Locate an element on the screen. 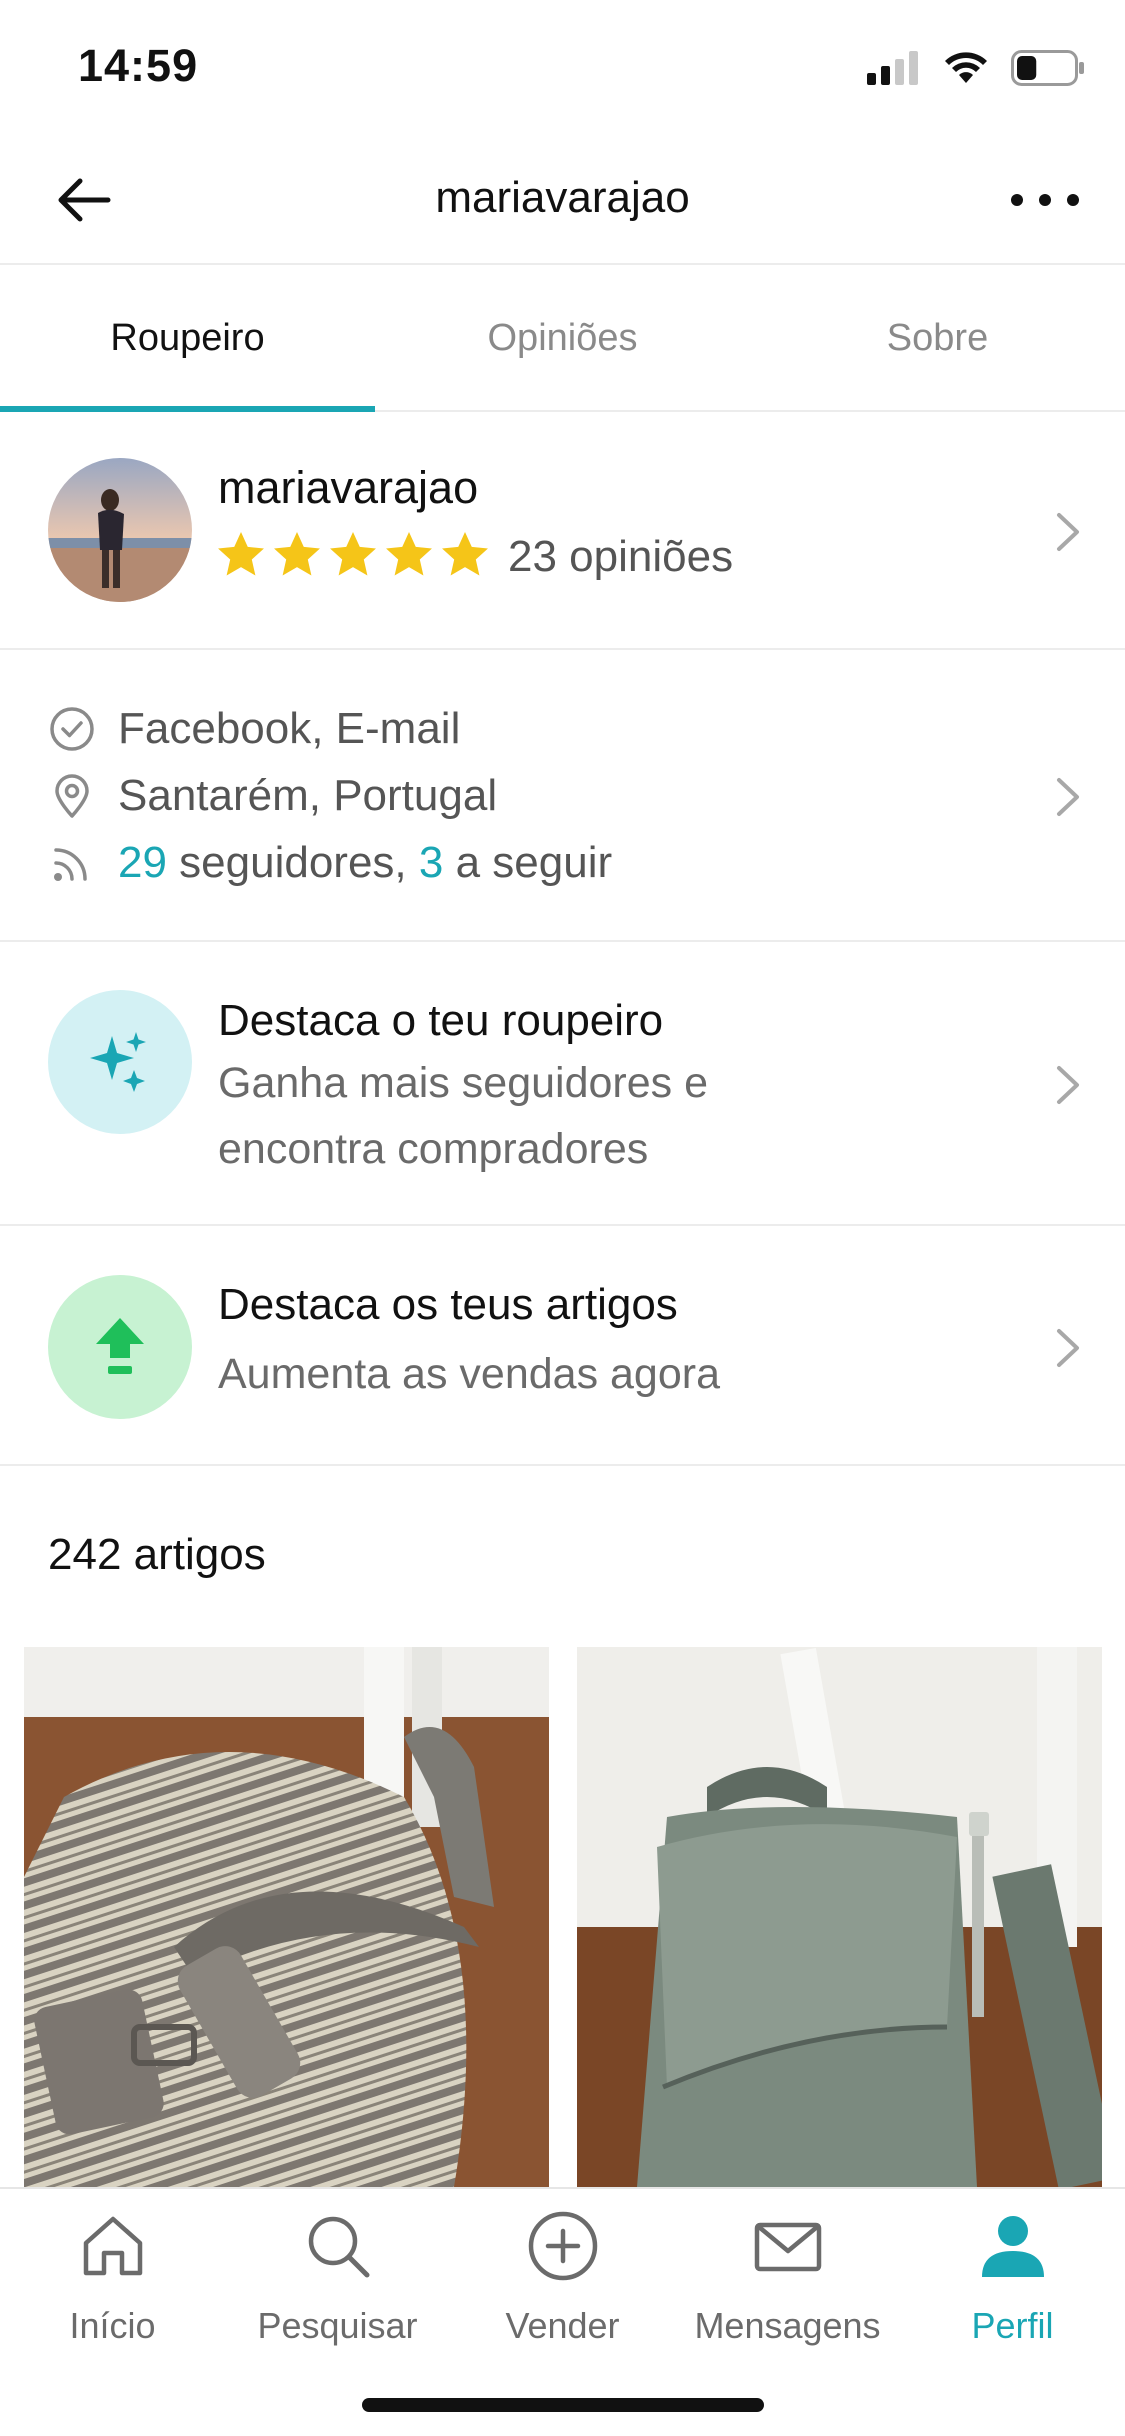  location-line: Santarém, Portugal is located at coordinates (272, 796).